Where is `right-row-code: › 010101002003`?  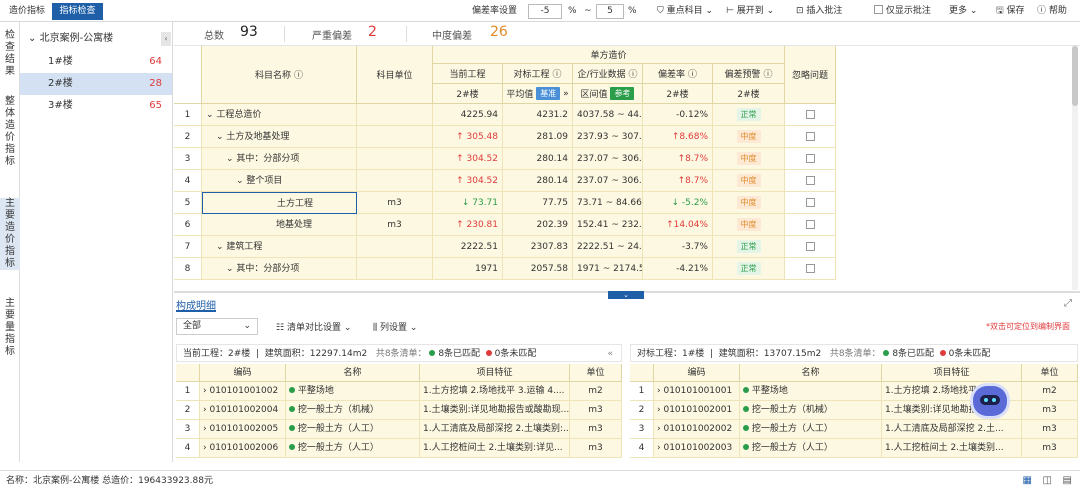
right-row-code: › 010101002003 is located at coordinates (697, 448).